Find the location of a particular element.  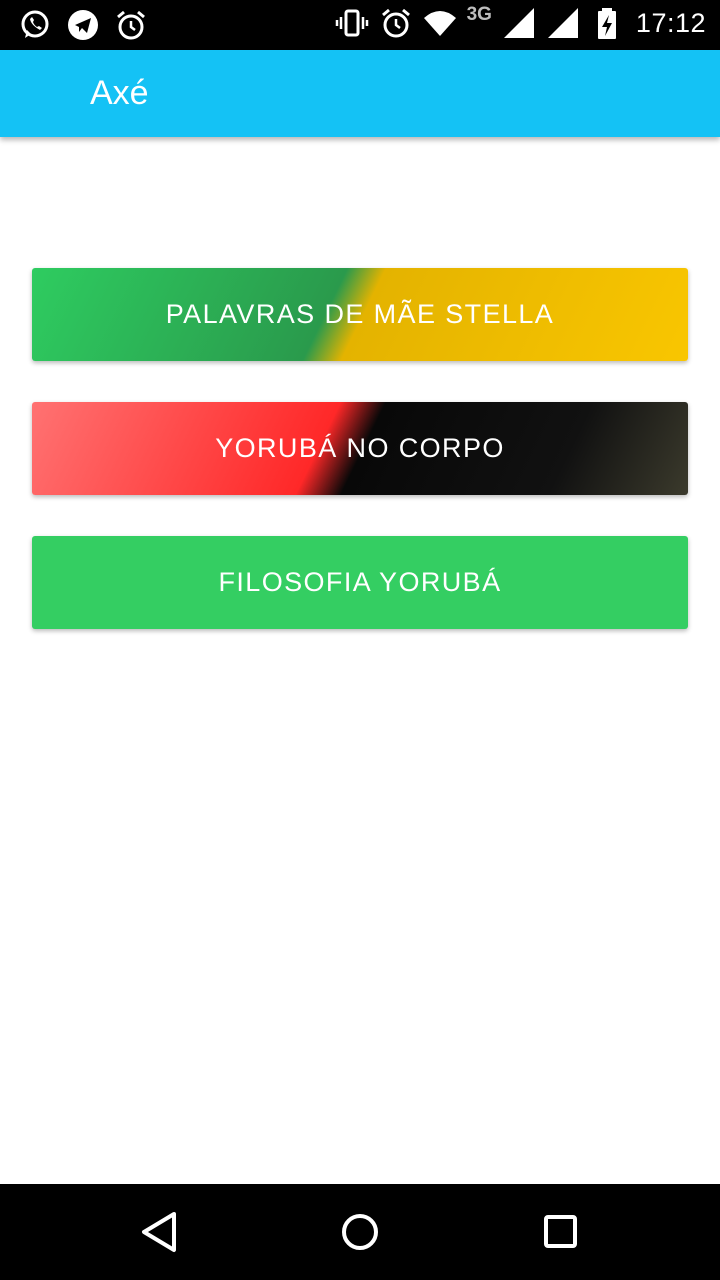

system-icons: 3G 17:12 is located at coordinates (520, 22).